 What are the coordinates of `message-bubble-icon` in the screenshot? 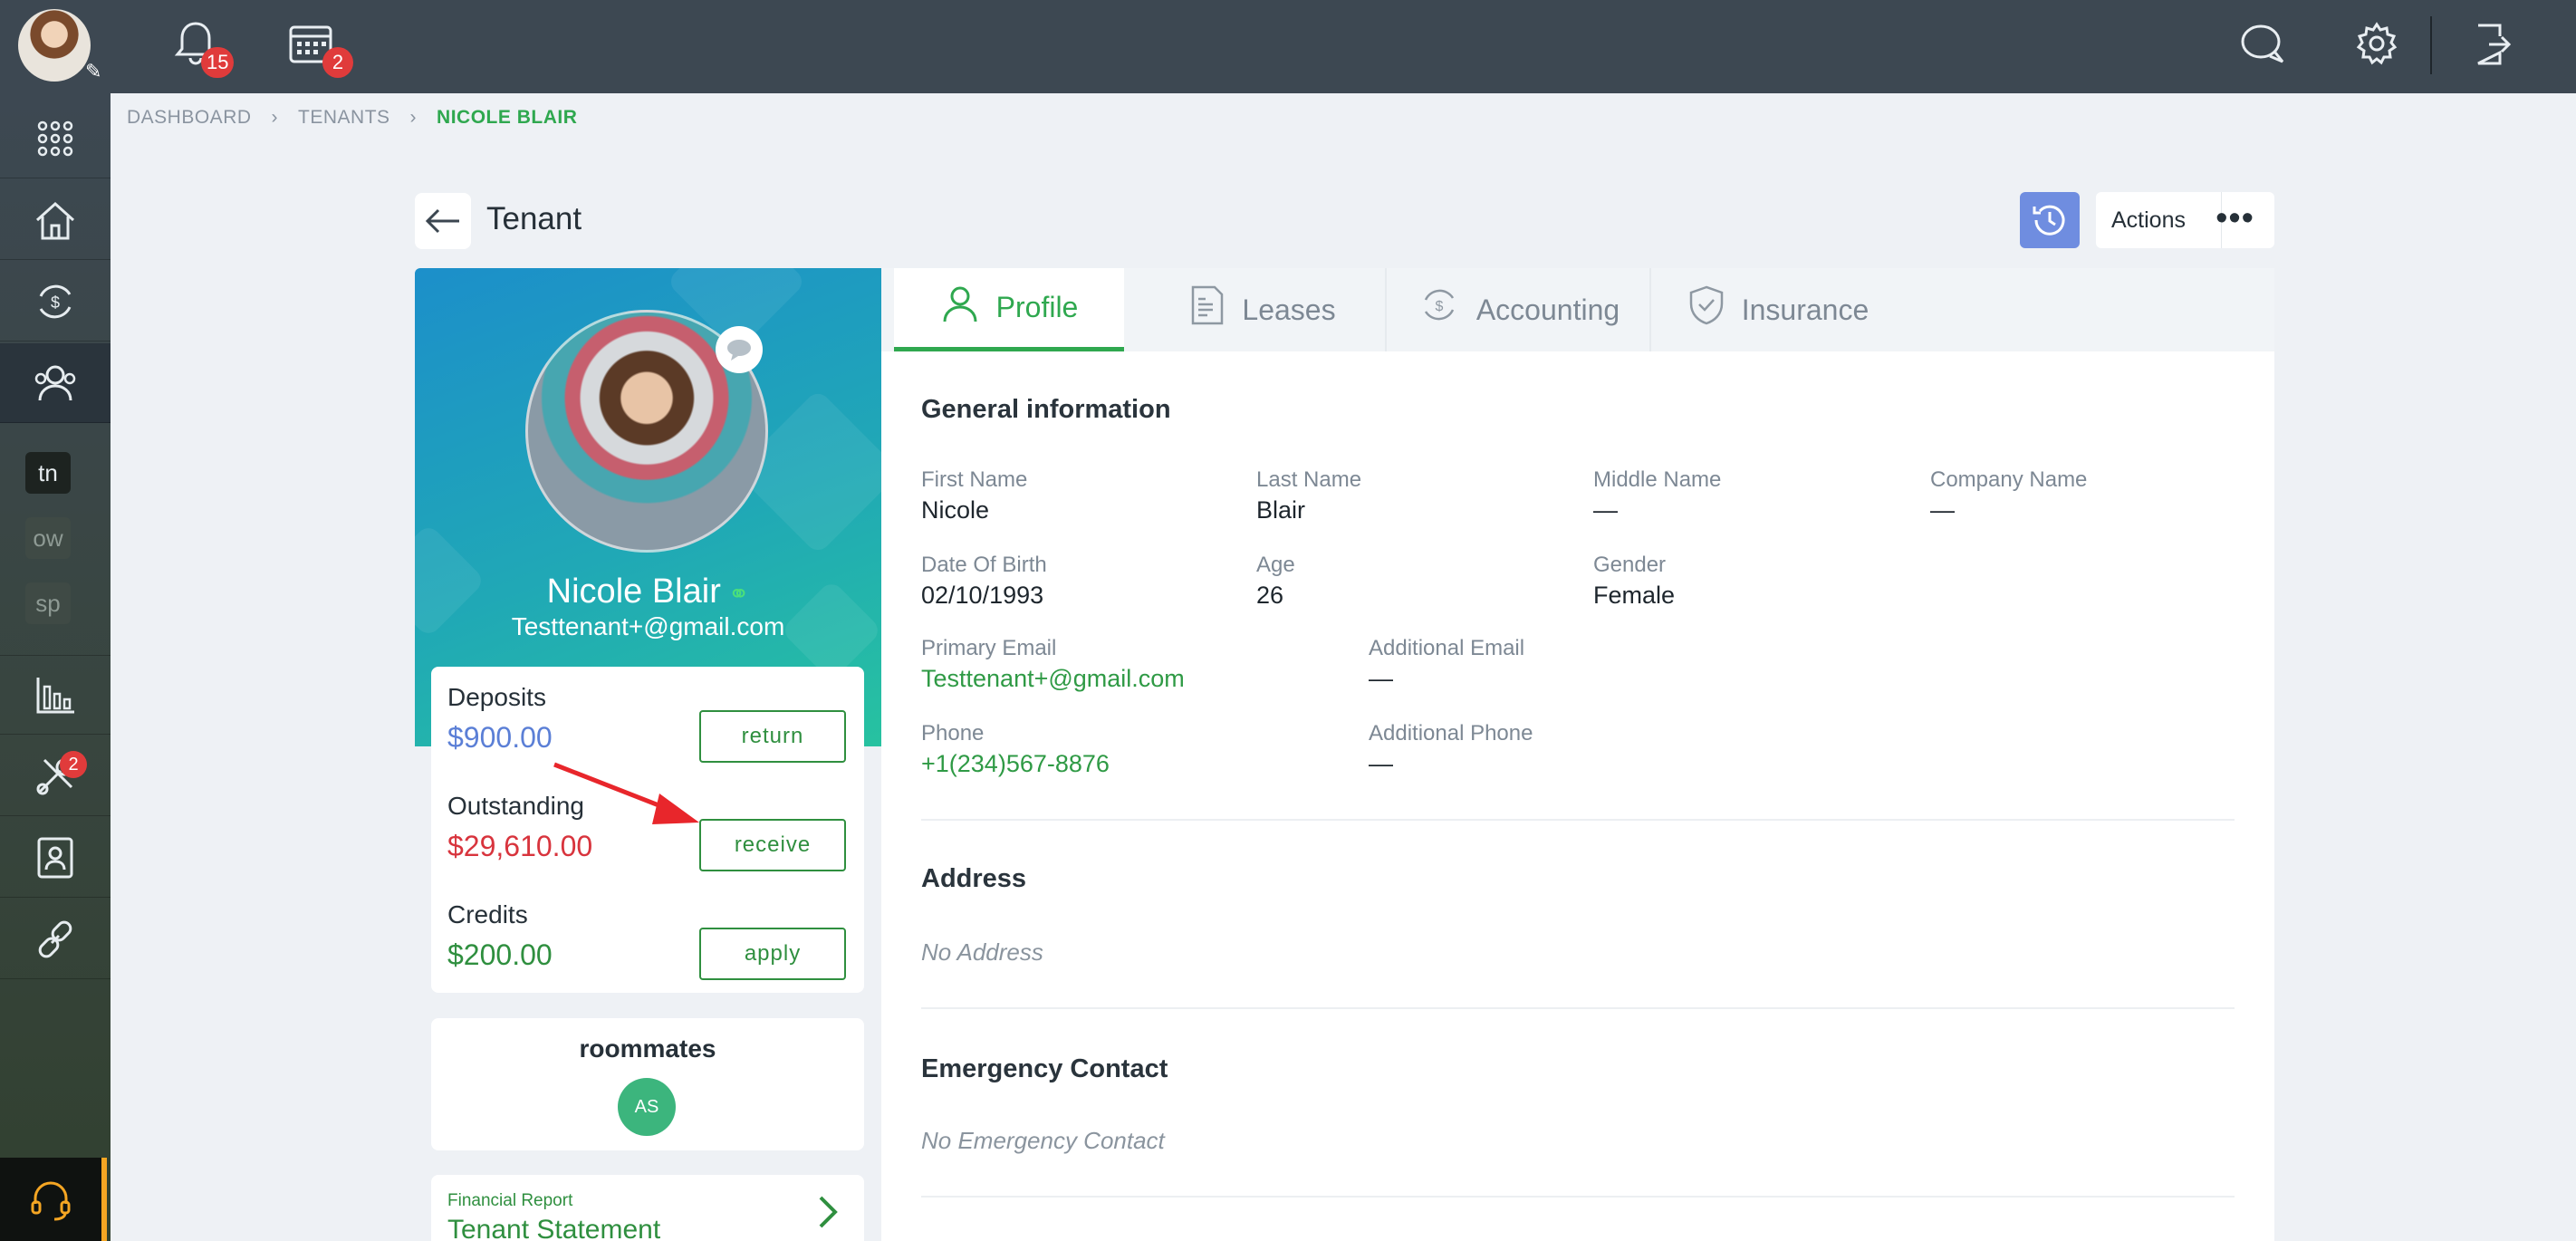 It's located at (739, 349).